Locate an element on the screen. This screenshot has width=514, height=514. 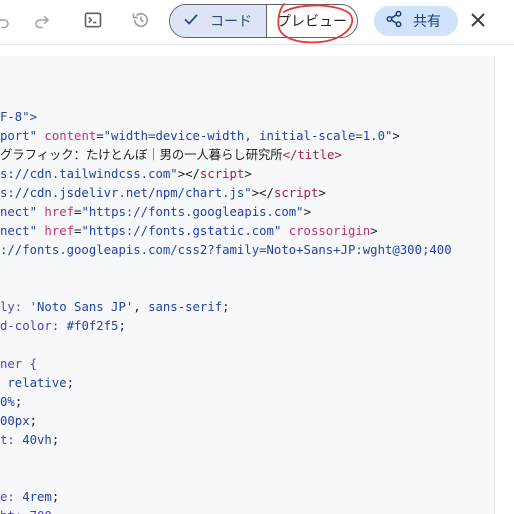
code-line: F-8"> is located at coordinates (18, 117).